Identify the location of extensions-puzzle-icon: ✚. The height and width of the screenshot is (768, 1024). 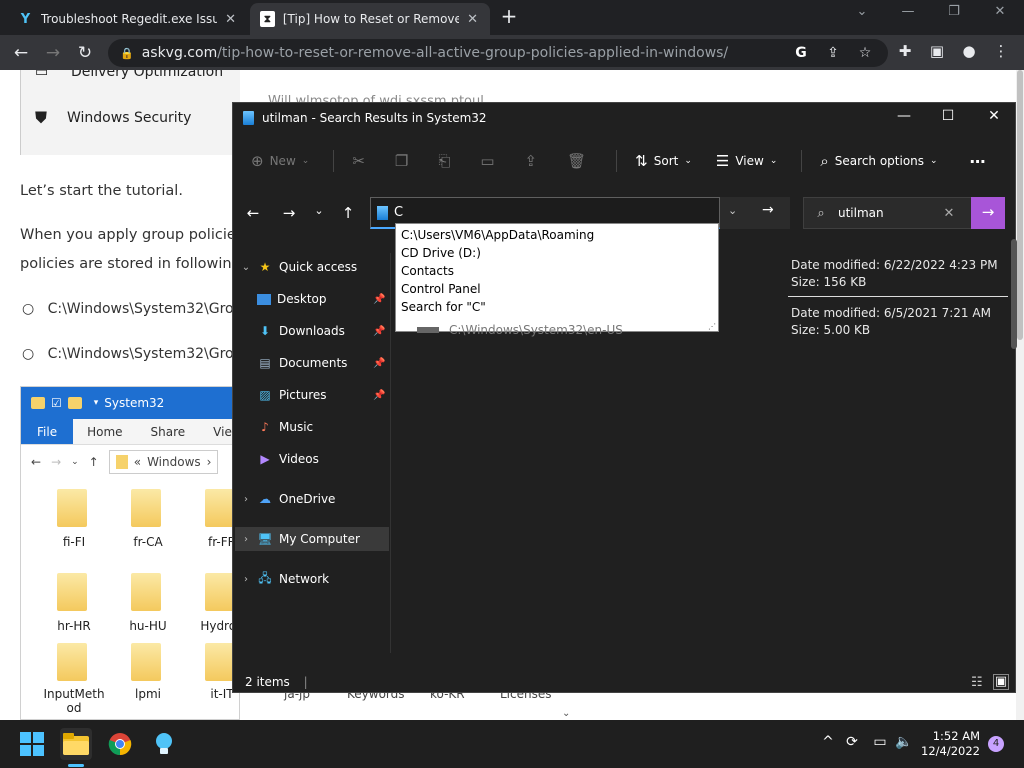
(905, 51).